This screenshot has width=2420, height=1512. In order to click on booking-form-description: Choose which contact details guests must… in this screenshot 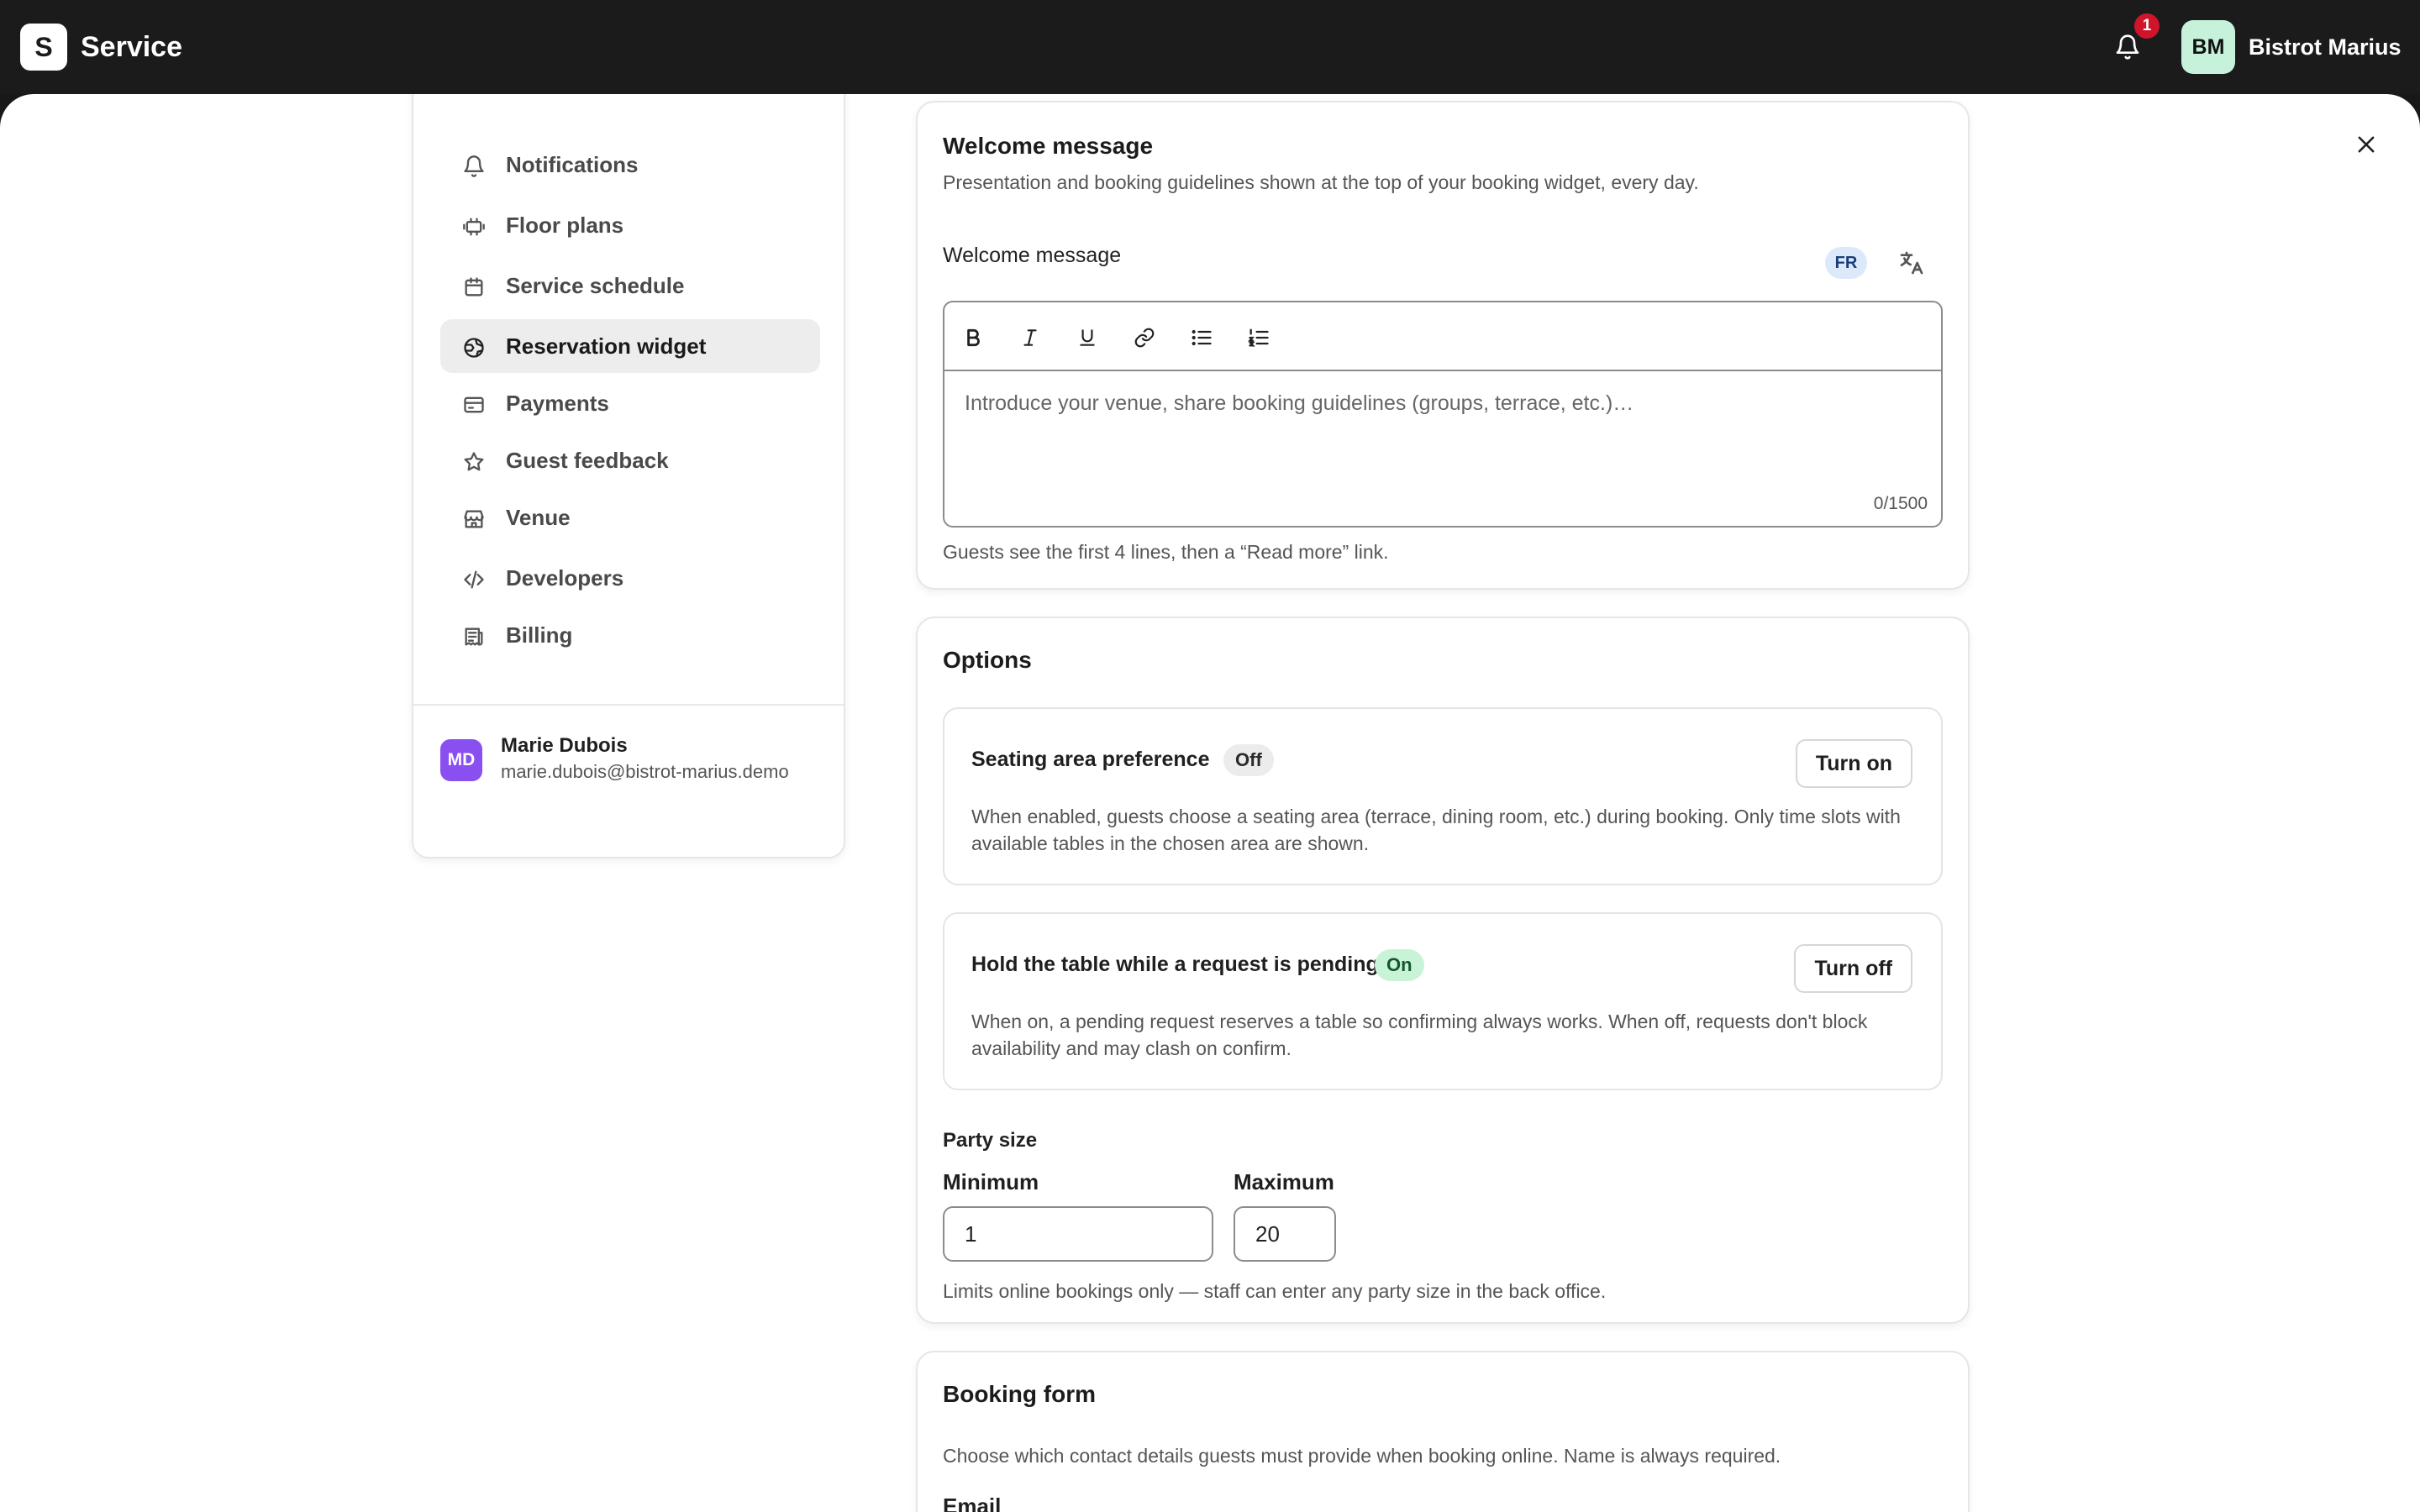, I will do `click(1362, 1456)`.